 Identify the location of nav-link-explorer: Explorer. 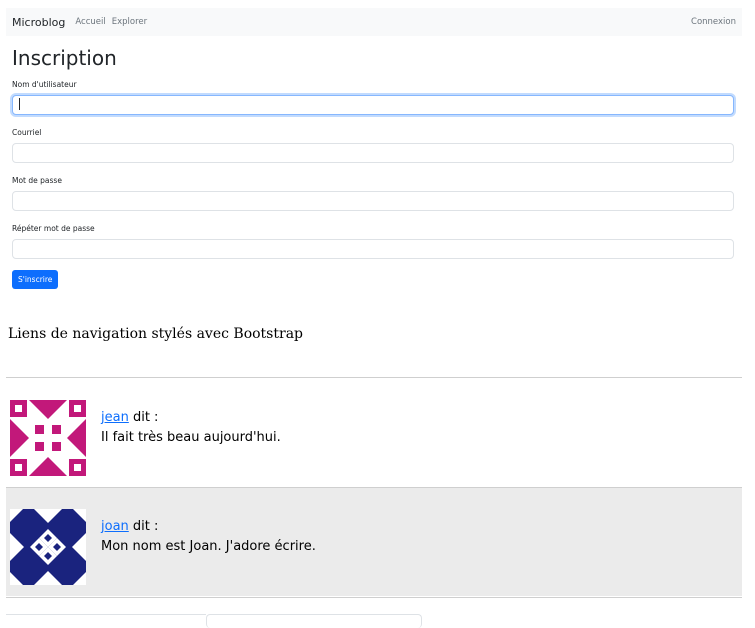
(129, 22).